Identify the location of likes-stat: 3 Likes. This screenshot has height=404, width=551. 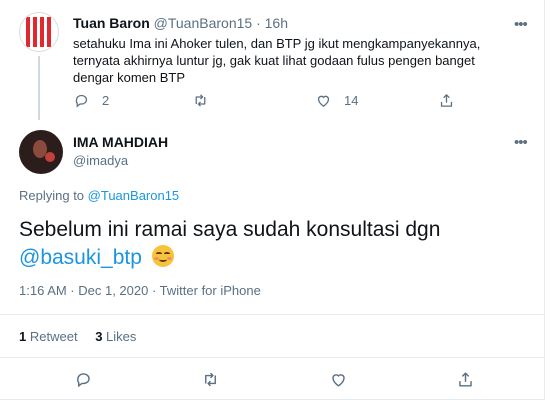
(115, 336).